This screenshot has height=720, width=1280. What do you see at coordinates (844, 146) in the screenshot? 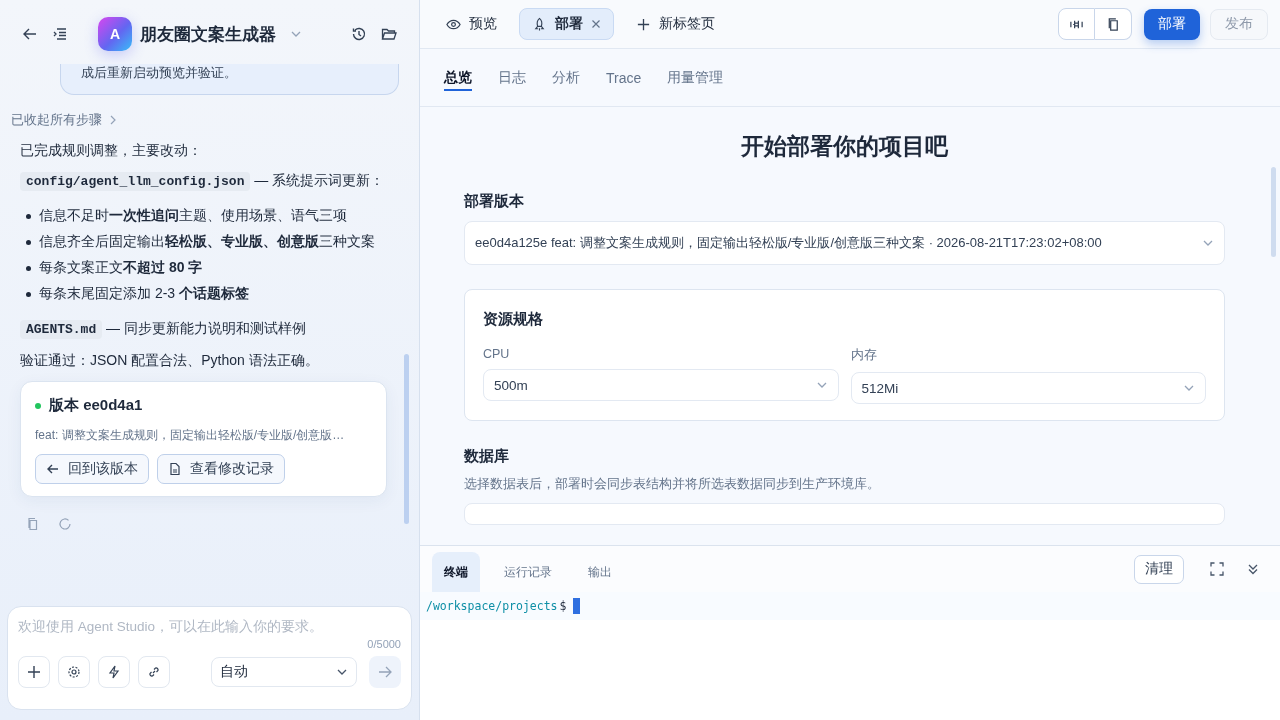
I see `page-heading: 开始部署你的项目吧` at bounding box center [844, 146].